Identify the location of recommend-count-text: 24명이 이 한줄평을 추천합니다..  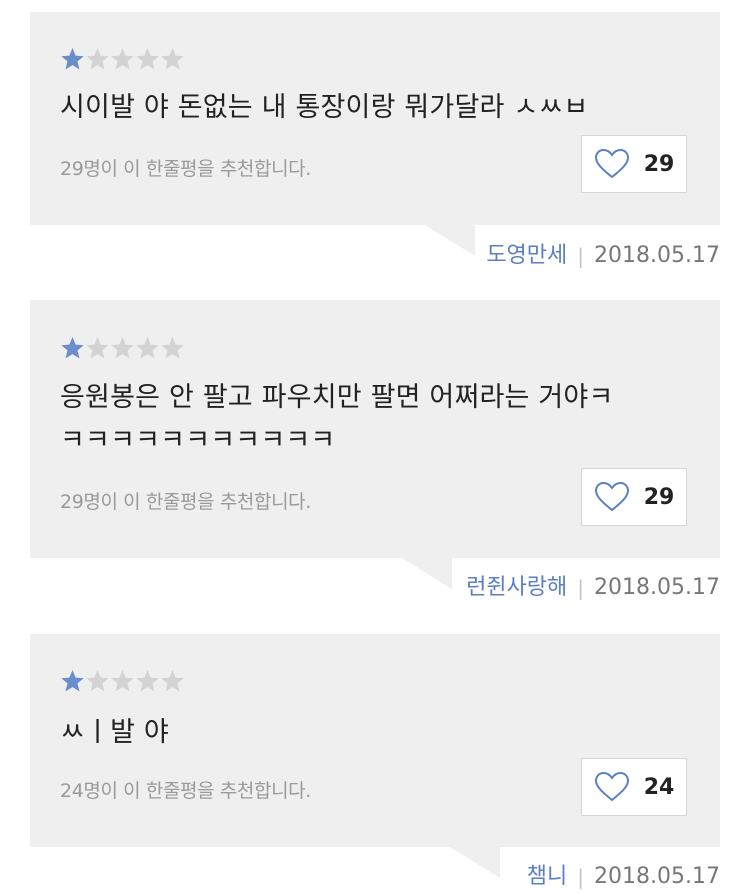
(185, 791).